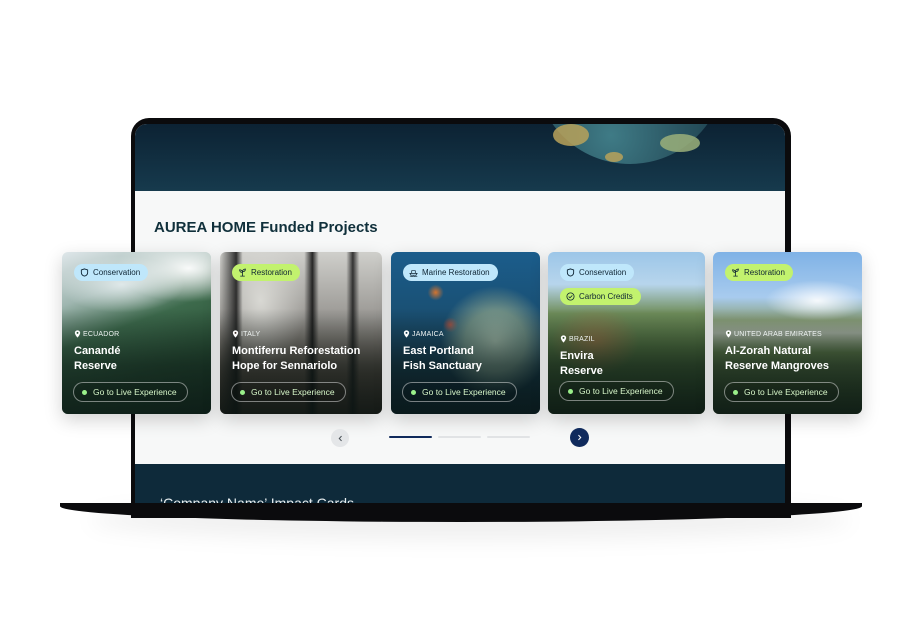 The width and height of the screenshot is (920, 642). I want to click on tag-marine-restoration: Marine Restoration, so click(450, 272).